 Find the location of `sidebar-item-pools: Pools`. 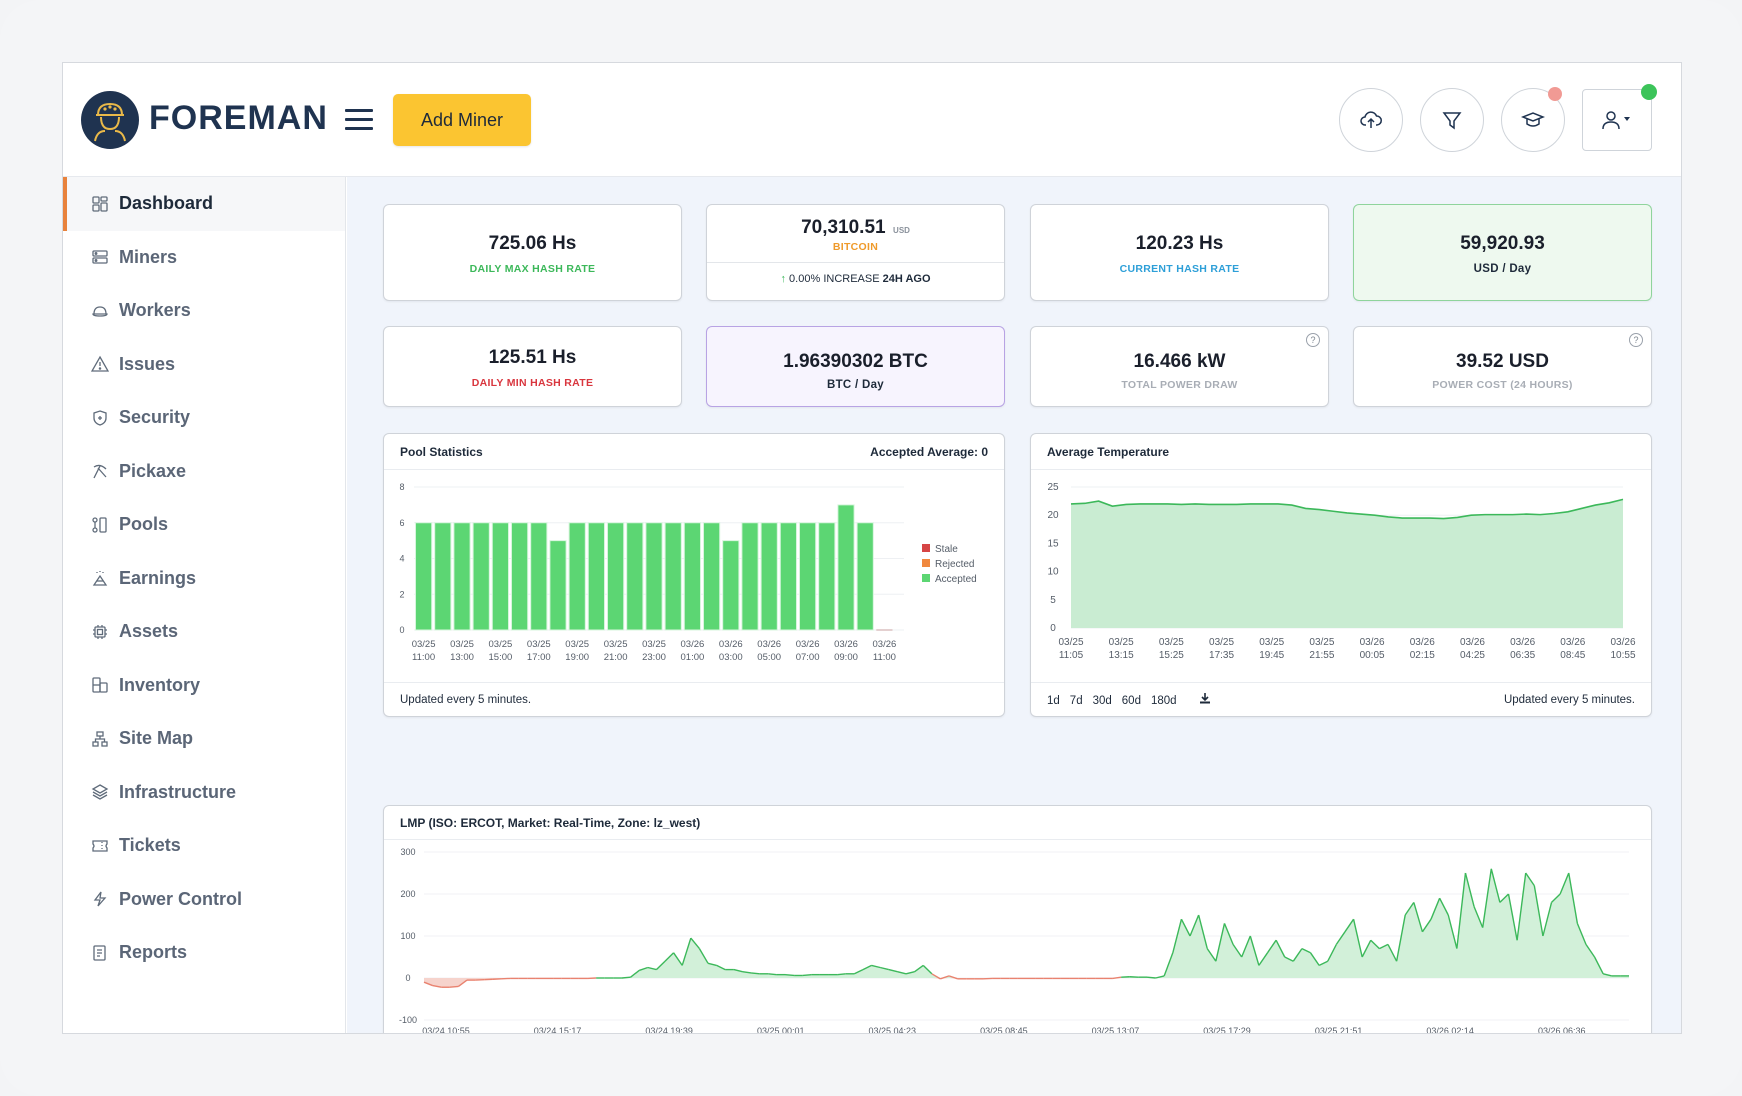

sidebar-item-pools: Pools is located at coordinates (204, 525).